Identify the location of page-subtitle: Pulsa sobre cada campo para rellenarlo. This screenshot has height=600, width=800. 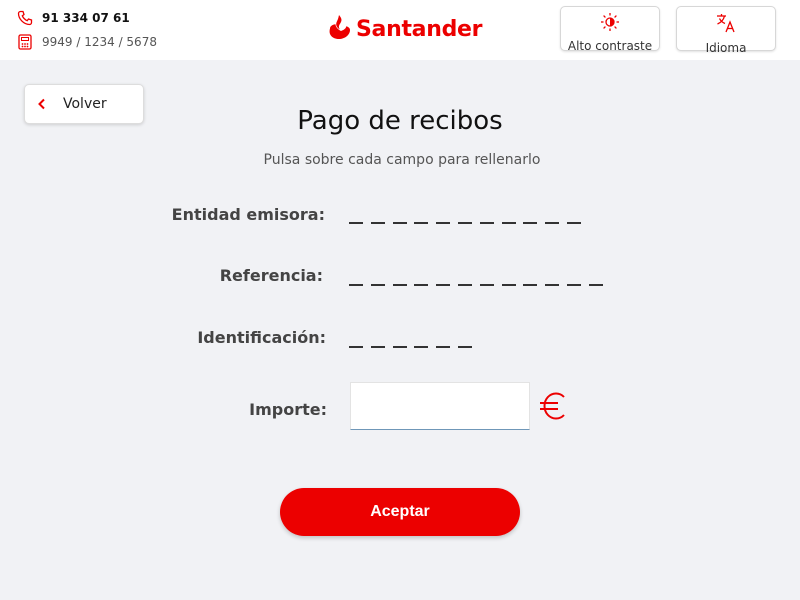
(402, 160).